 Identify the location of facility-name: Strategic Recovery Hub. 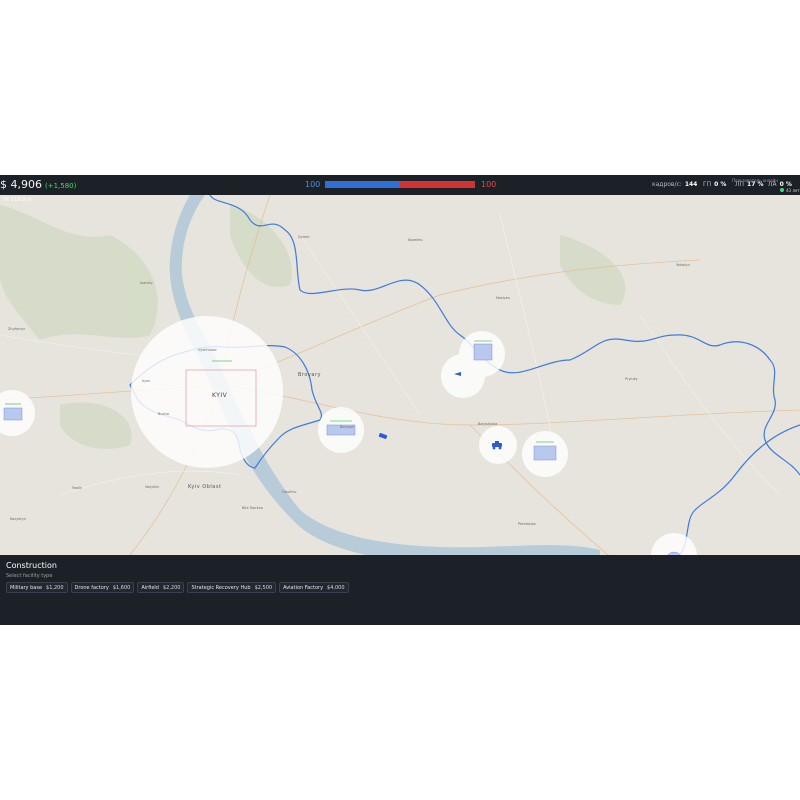
(221, 587).